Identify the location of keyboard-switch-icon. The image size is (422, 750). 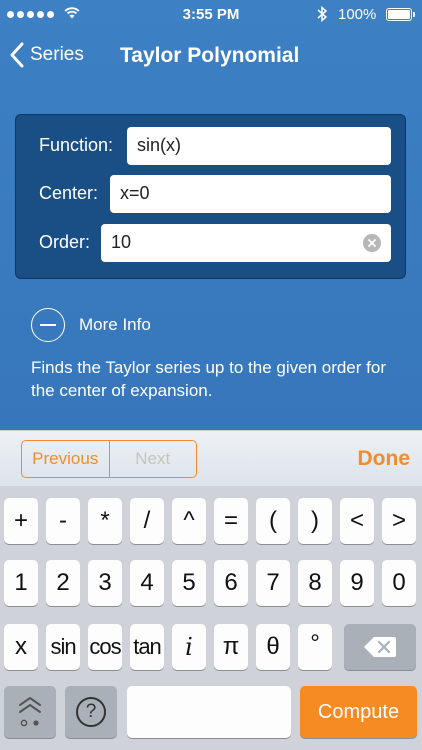
(30, 712).